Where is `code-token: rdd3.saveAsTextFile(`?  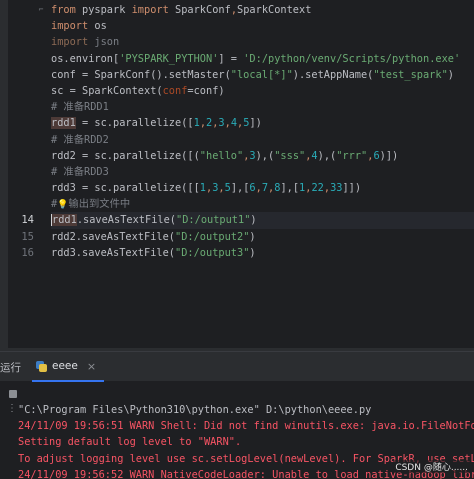 code-token: rdd3.saveAsTextFile( is located at coordinates (113, 252).